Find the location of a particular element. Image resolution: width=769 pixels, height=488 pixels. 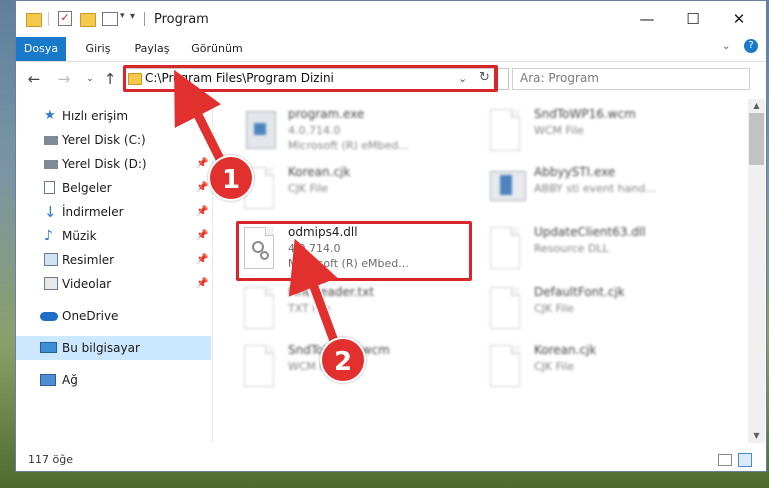

step-marker-2: 2 is located at coordinates (343, 360).